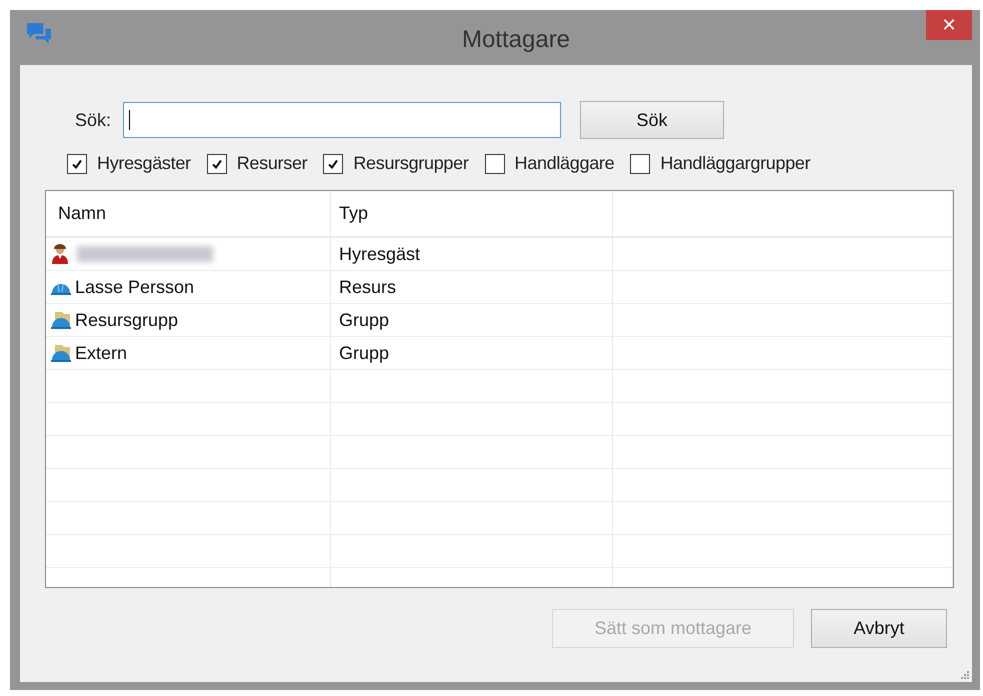  What do you see at coordinates (516, 40) in the screenshot?
I see `window-title: Mottagare` at bounding box center [516, 40].